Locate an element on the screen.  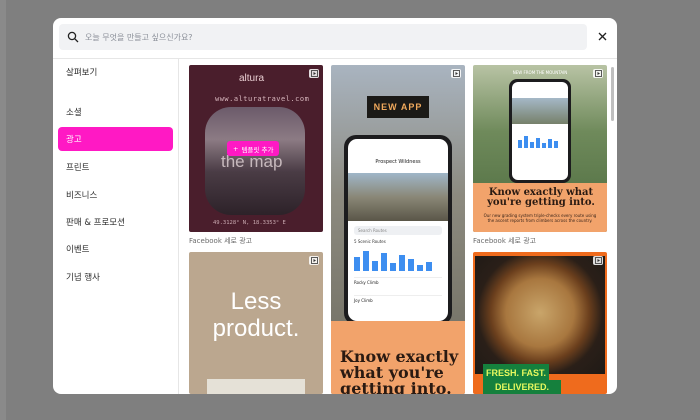
pizza-photo is located at coordinates (540, 315).